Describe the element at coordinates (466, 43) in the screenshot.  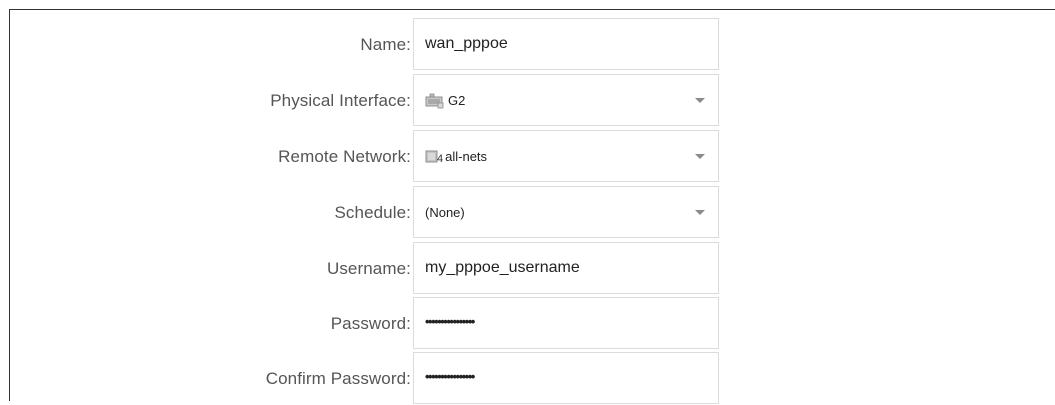
I see `name-input-value: wan_pppoe` at that location.